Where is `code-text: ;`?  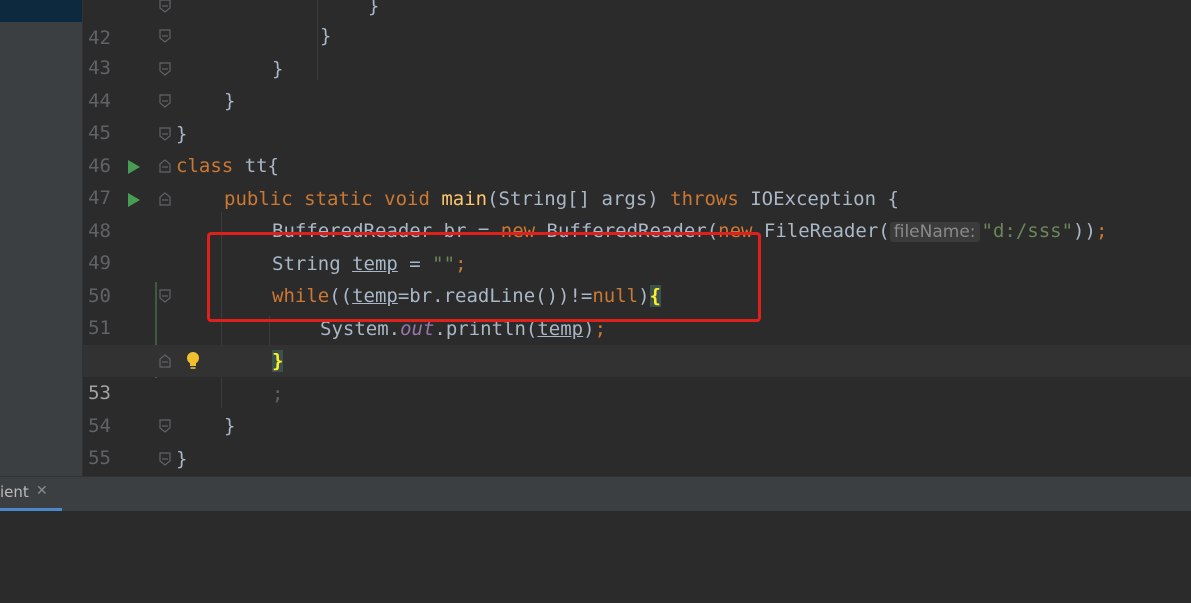
code-text: ; is located at coordinates (278, 394).